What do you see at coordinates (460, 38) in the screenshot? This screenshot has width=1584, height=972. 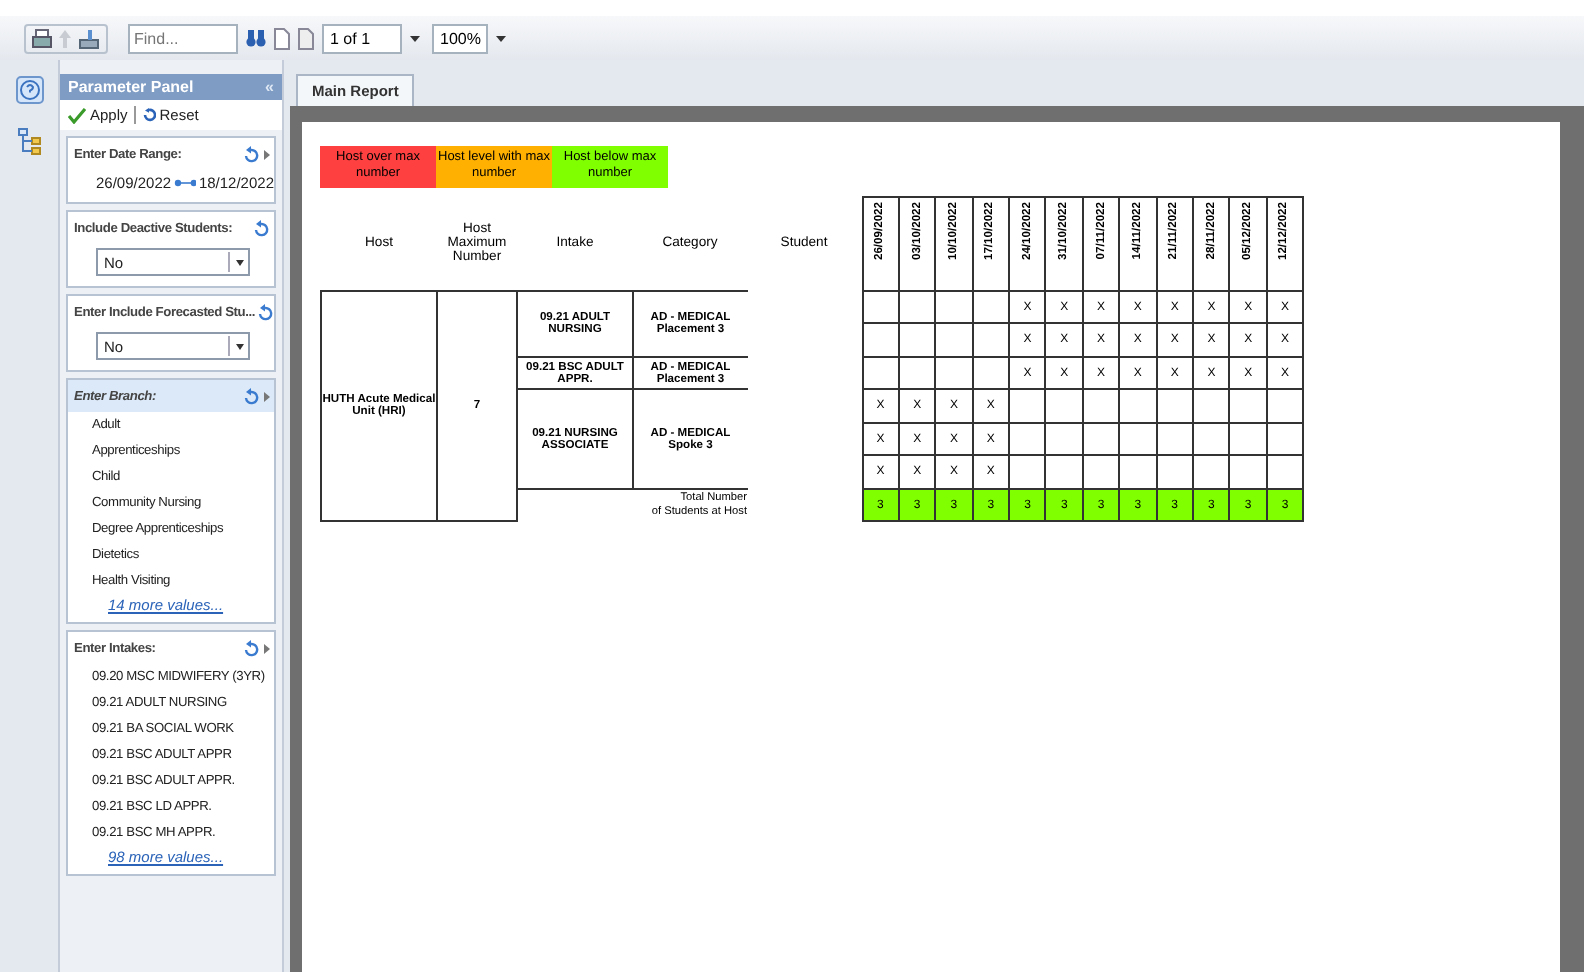 I see `zoom-field: 100%` at bounding box center [460, 38].